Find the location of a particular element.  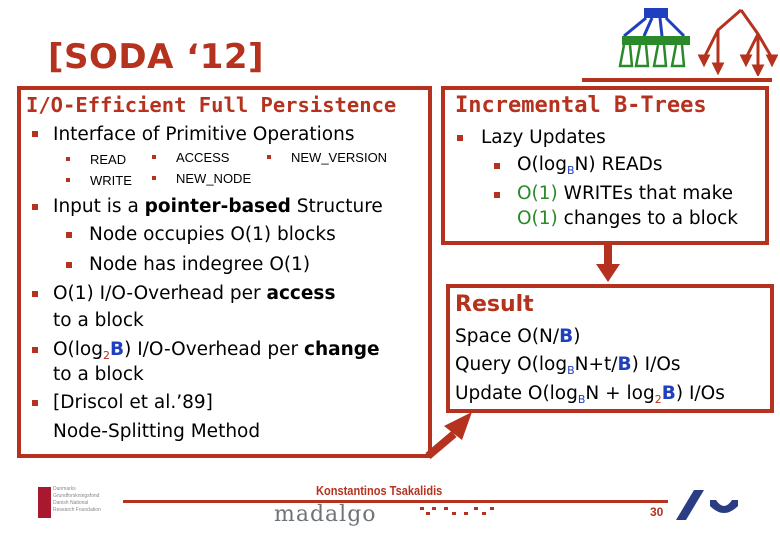

space-line: Space O(N/B) is located at coordinates (518, 336).